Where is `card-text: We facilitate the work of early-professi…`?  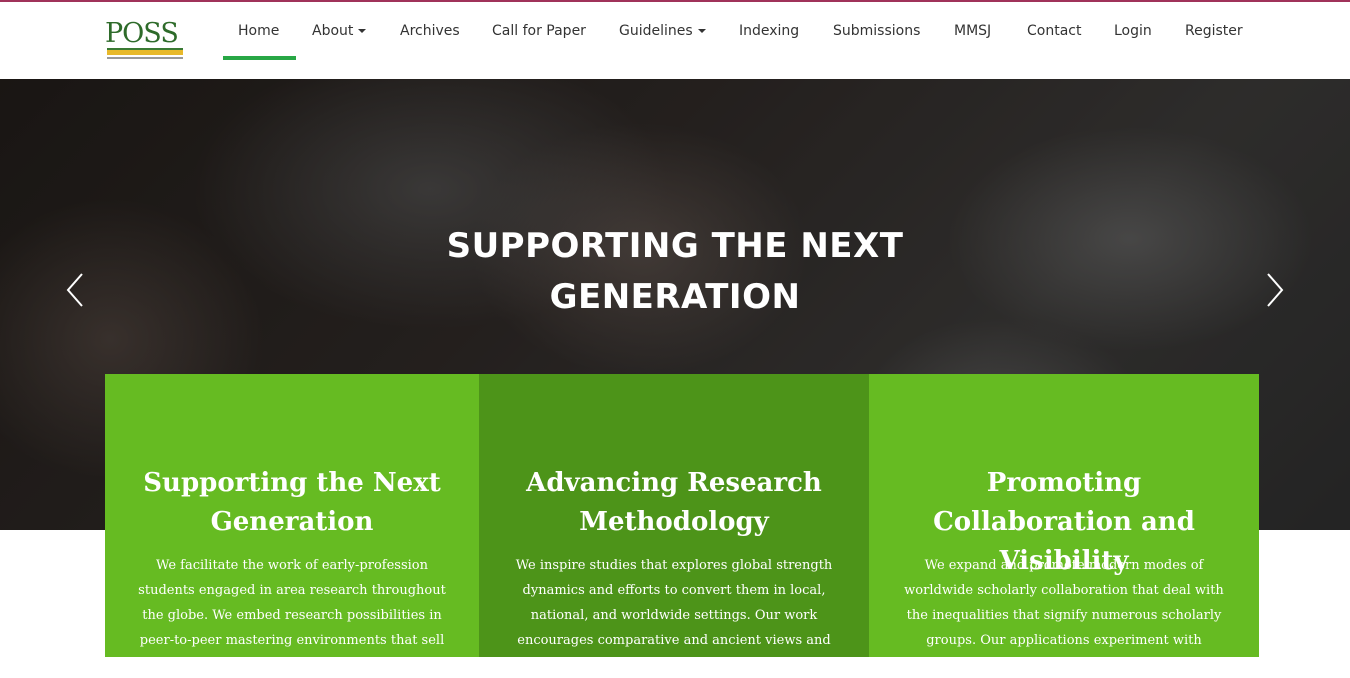 card-text: We facilitate the work of early-professi… is located at coordinates (292, 615).